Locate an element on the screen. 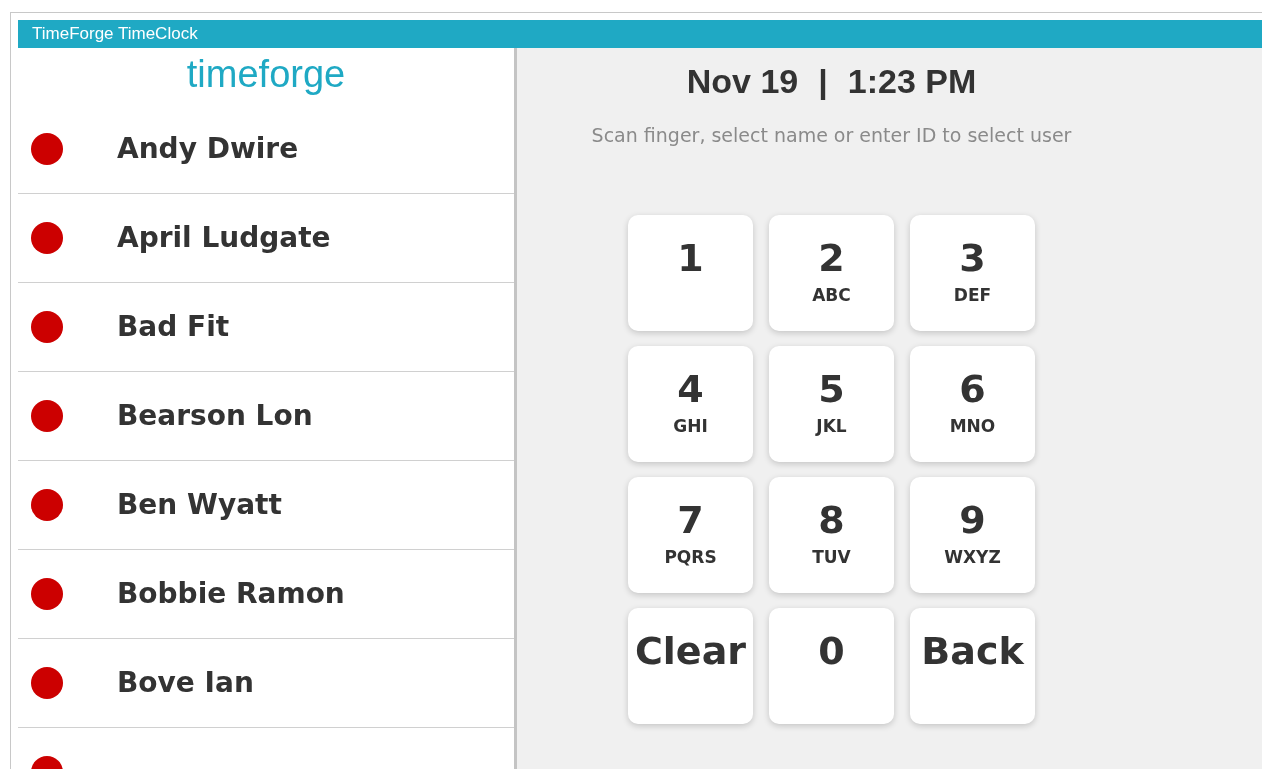 Image resolution: width=1262 pixels, height=769 pixels. keypad-key: 8 TUV is located at coordinates (831, 534).